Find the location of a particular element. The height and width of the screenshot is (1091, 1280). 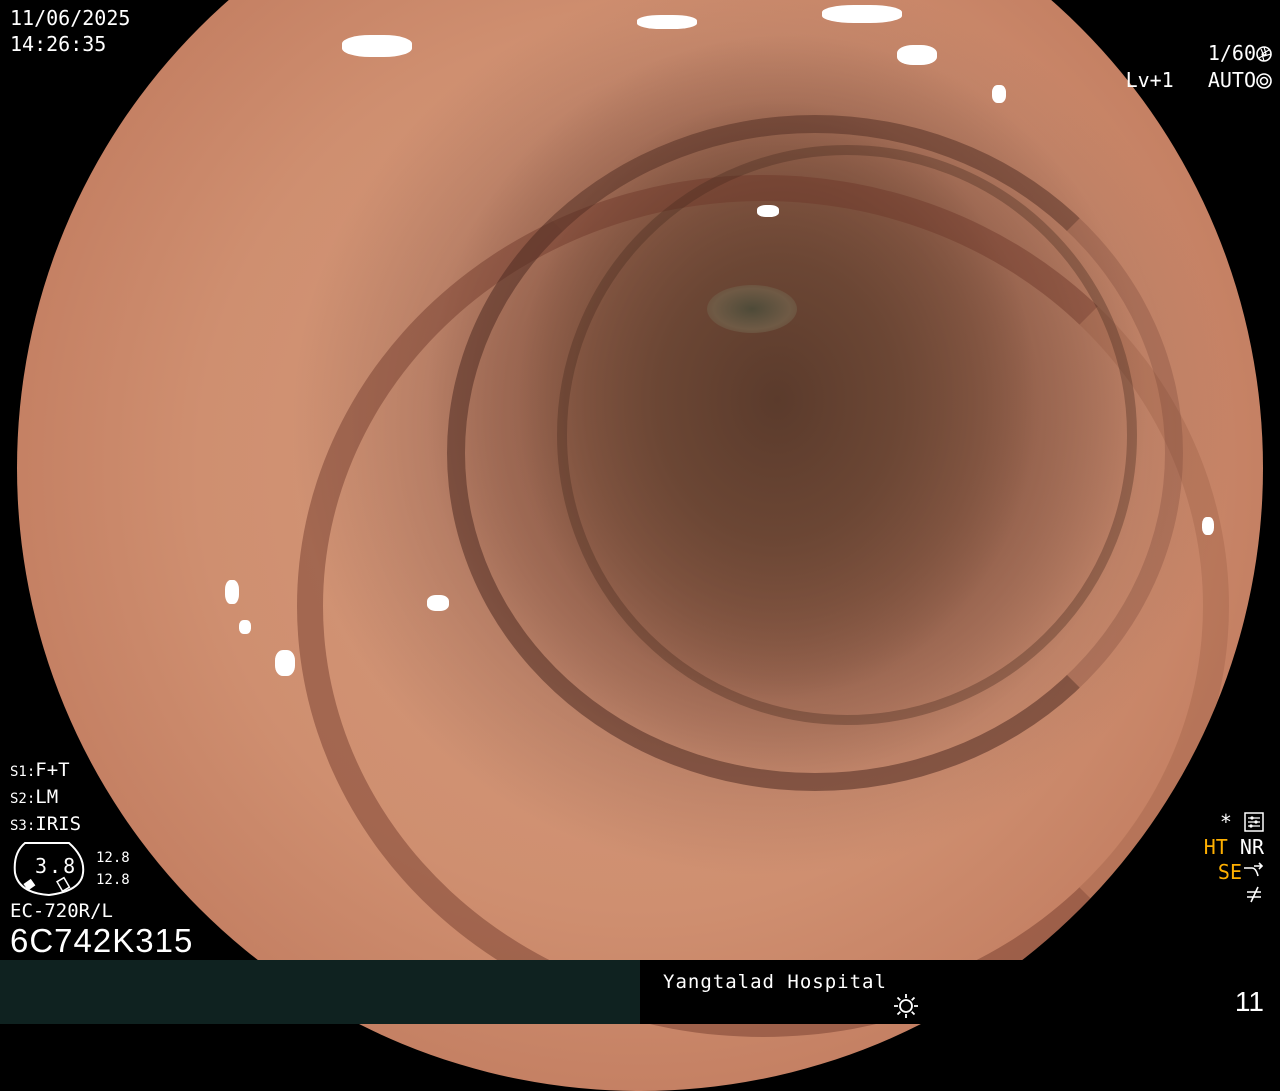

shutter-value: 1/60 is located at coordinates (1231, 53).